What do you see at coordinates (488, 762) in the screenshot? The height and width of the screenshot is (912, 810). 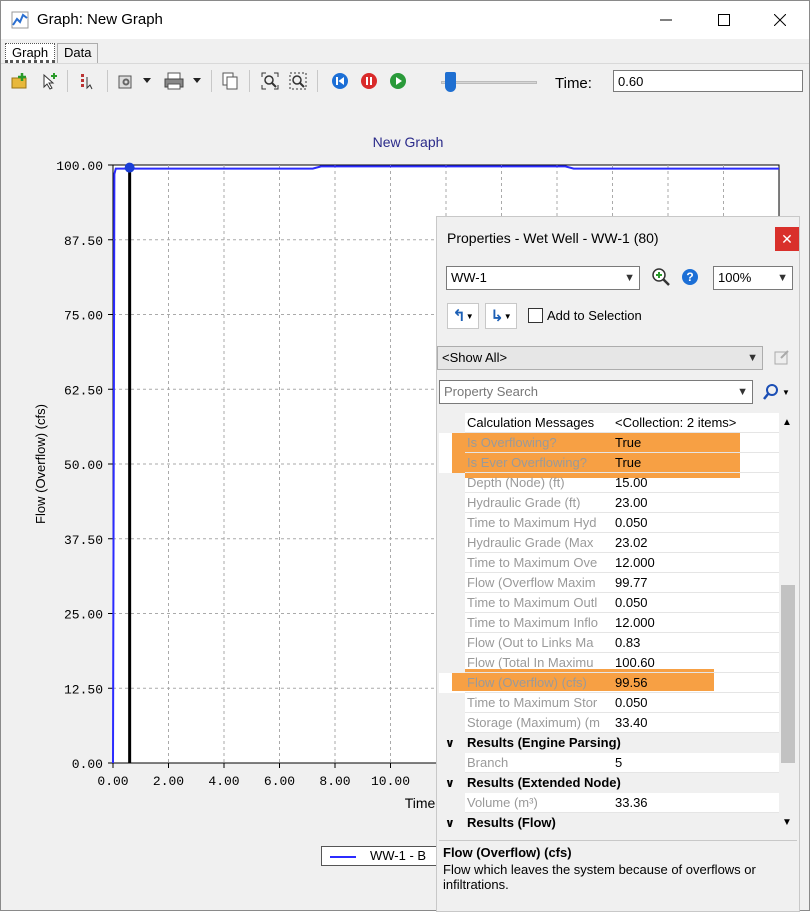 I see `property-name: Branch` at bounding box center [488, 762].